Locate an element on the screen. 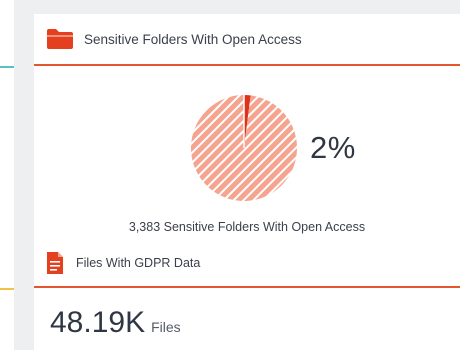 The height and width of the screenshot is (350, 460). gdpr-file-unit: Files is located at coordinates (166, 327).